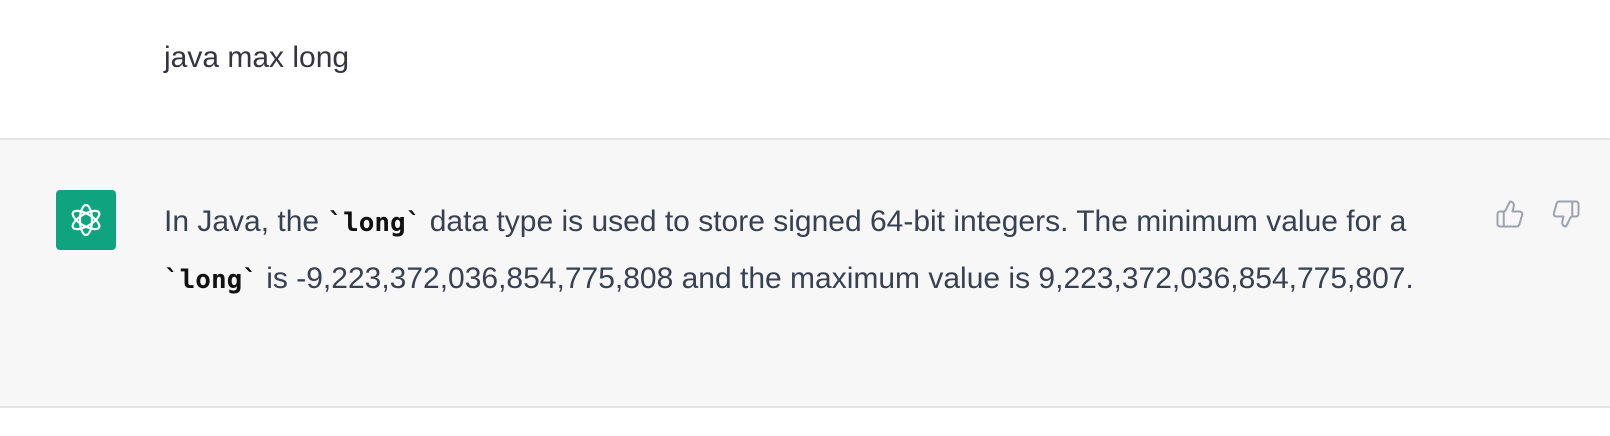 The image size is (1610, 436). I want to click on thumbs-up-button, so click(1510, 214).